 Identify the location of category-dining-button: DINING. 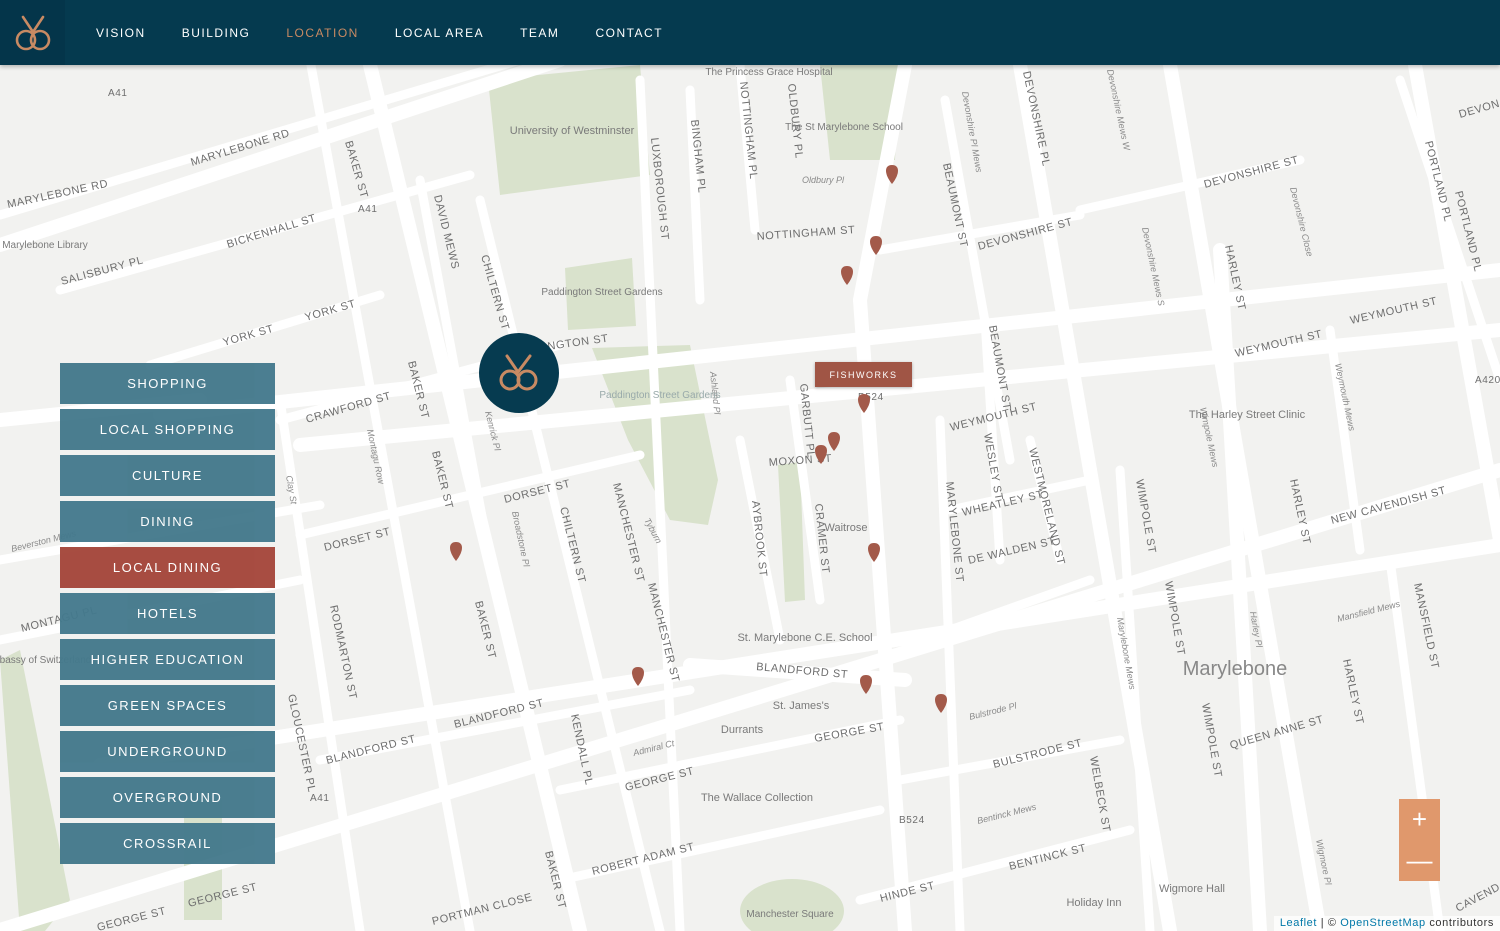
(167, 521).